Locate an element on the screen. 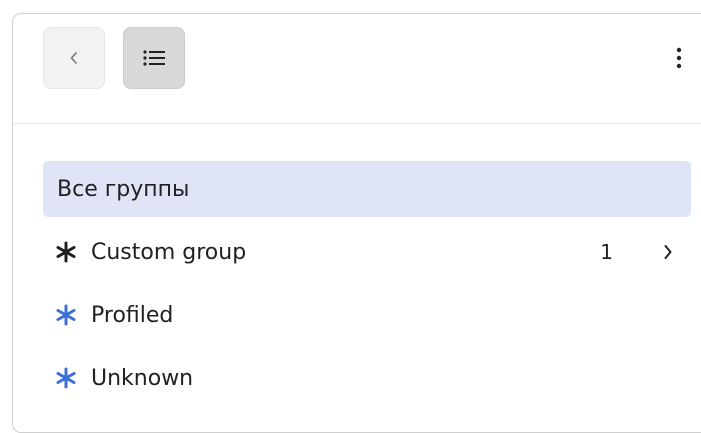 The width and height of the screenshot is (701, 433). back-button is located at coordinates (74, 58).